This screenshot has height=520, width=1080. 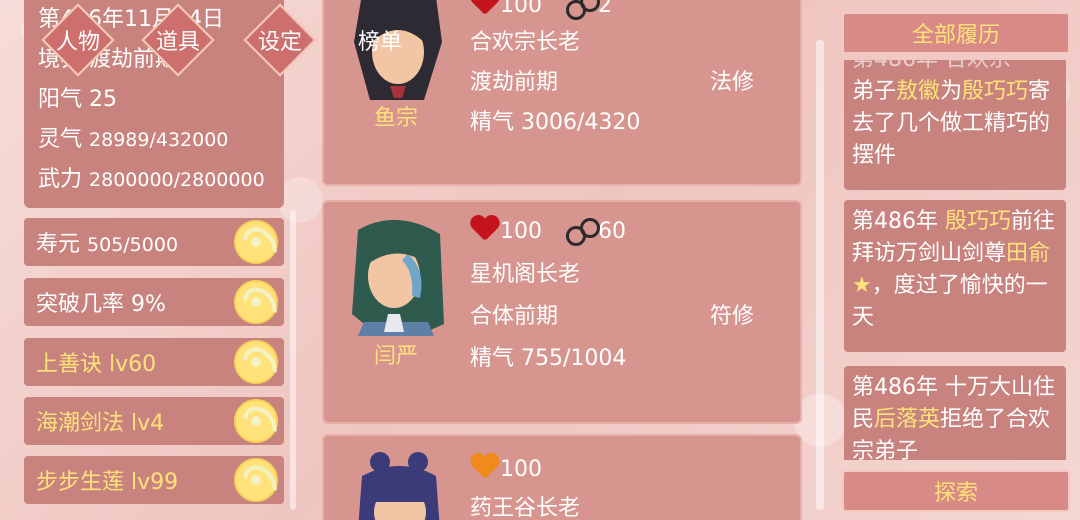 I want to click on force-row: 武力 2800000/2800000, so click(x=154, y=180).